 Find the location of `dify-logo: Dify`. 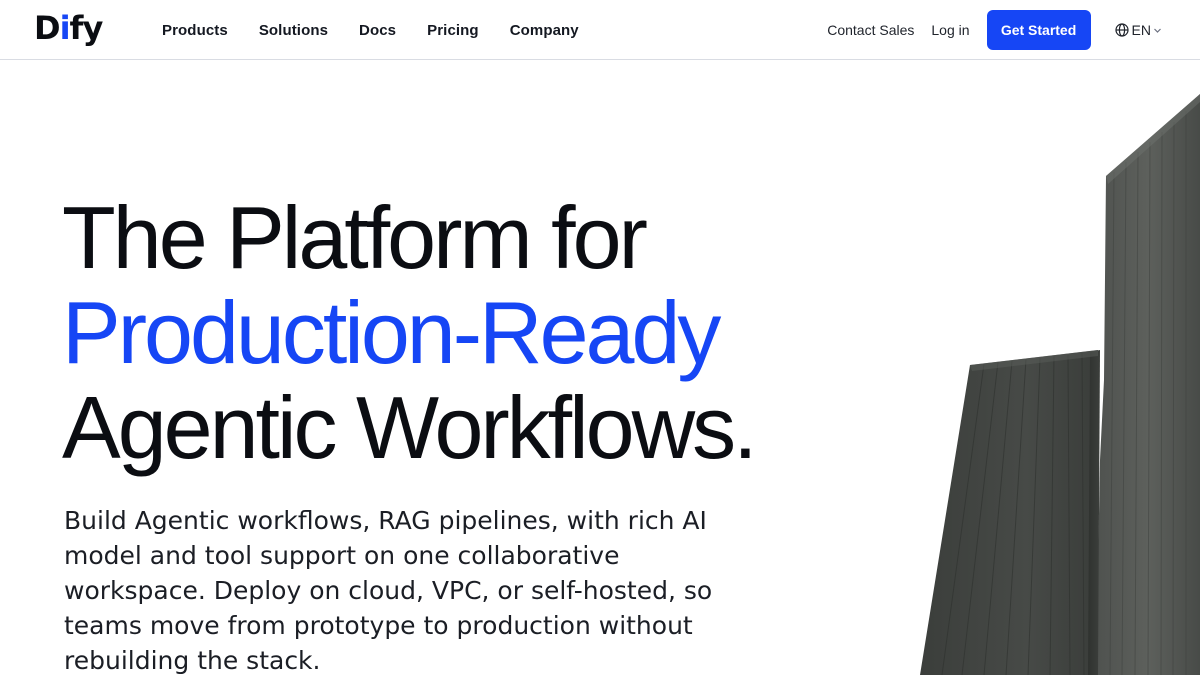

dify-logo: Dify is located at coordinates (69, 28).